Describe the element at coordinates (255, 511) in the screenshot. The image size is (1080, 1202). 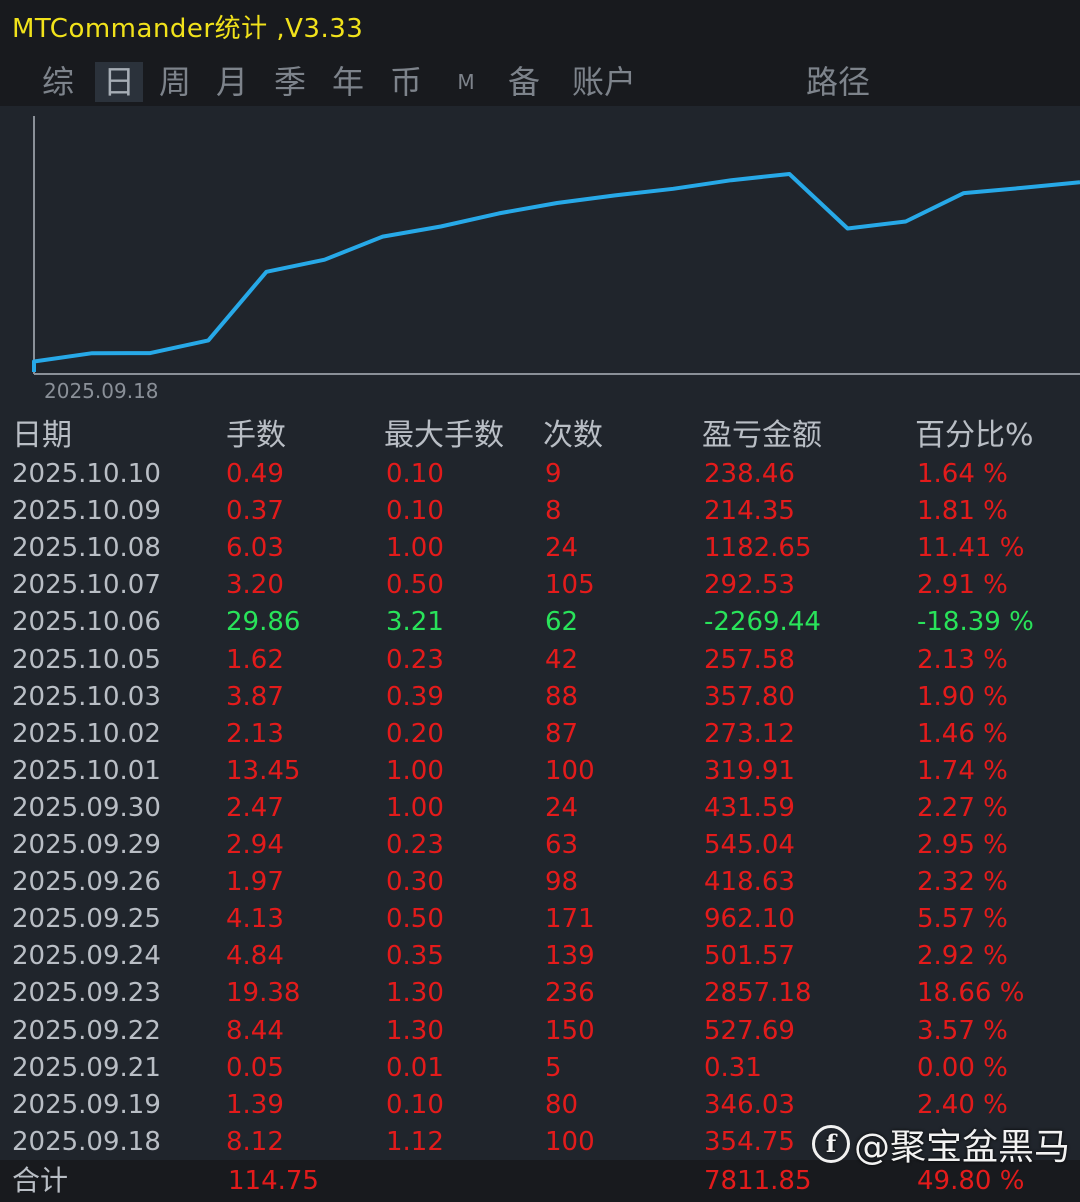
I see `cell-lots: 0.37` at that location.